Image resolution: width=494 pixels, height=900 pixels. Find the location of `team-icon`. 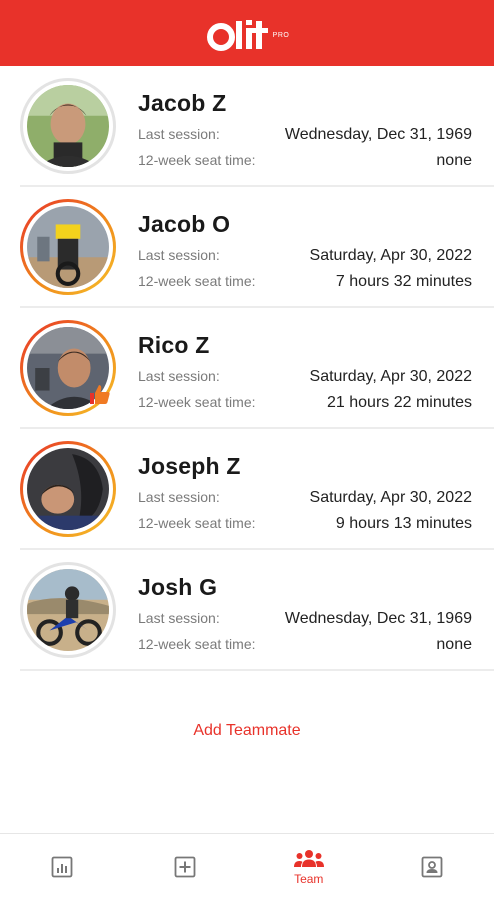

team-icon is located at coordinates (308, 858).